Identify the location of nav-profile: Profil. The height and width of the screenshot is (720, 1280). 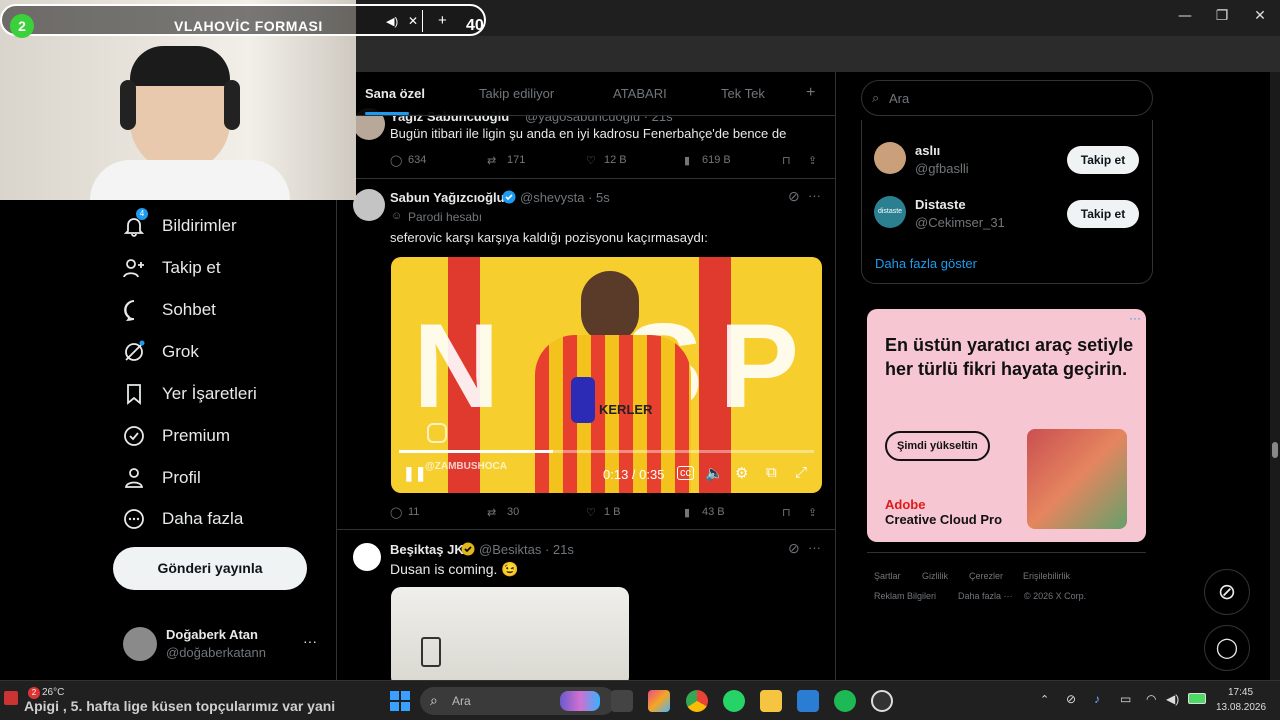
(161, 478).